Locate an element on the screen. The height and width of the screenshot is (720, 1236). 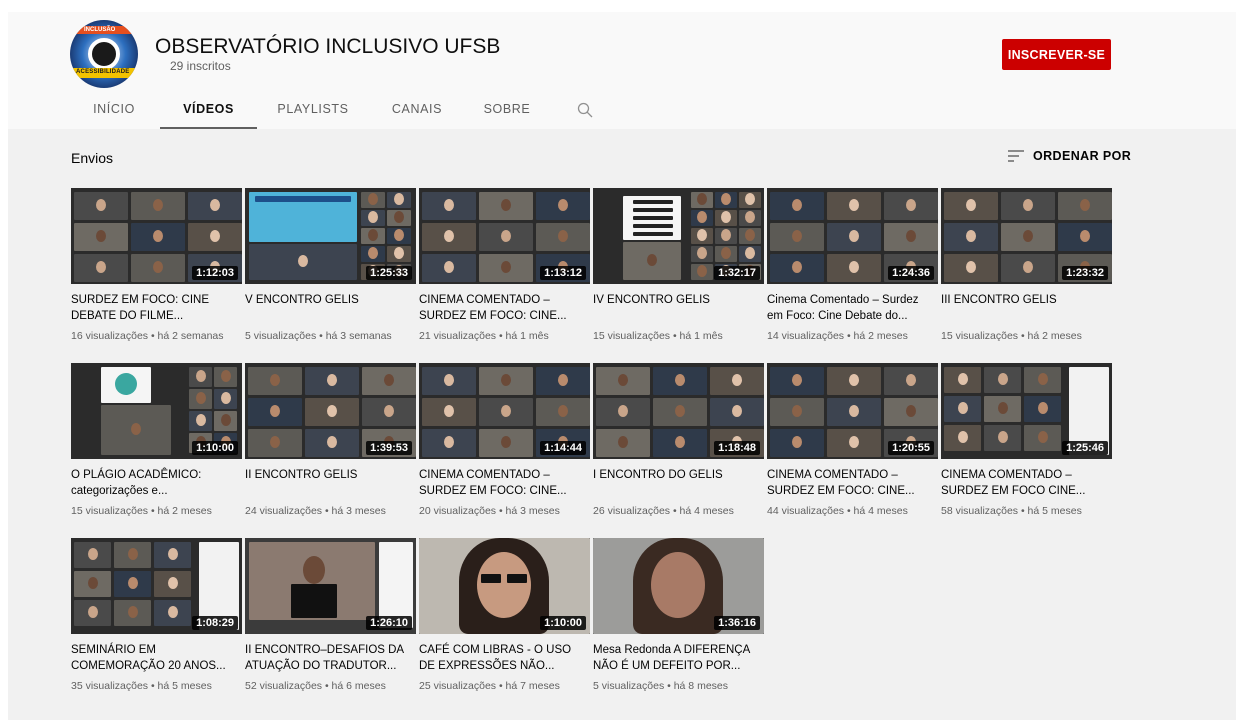
video-thumbnail: 1:39:53 is located at coordinates (330, 411).